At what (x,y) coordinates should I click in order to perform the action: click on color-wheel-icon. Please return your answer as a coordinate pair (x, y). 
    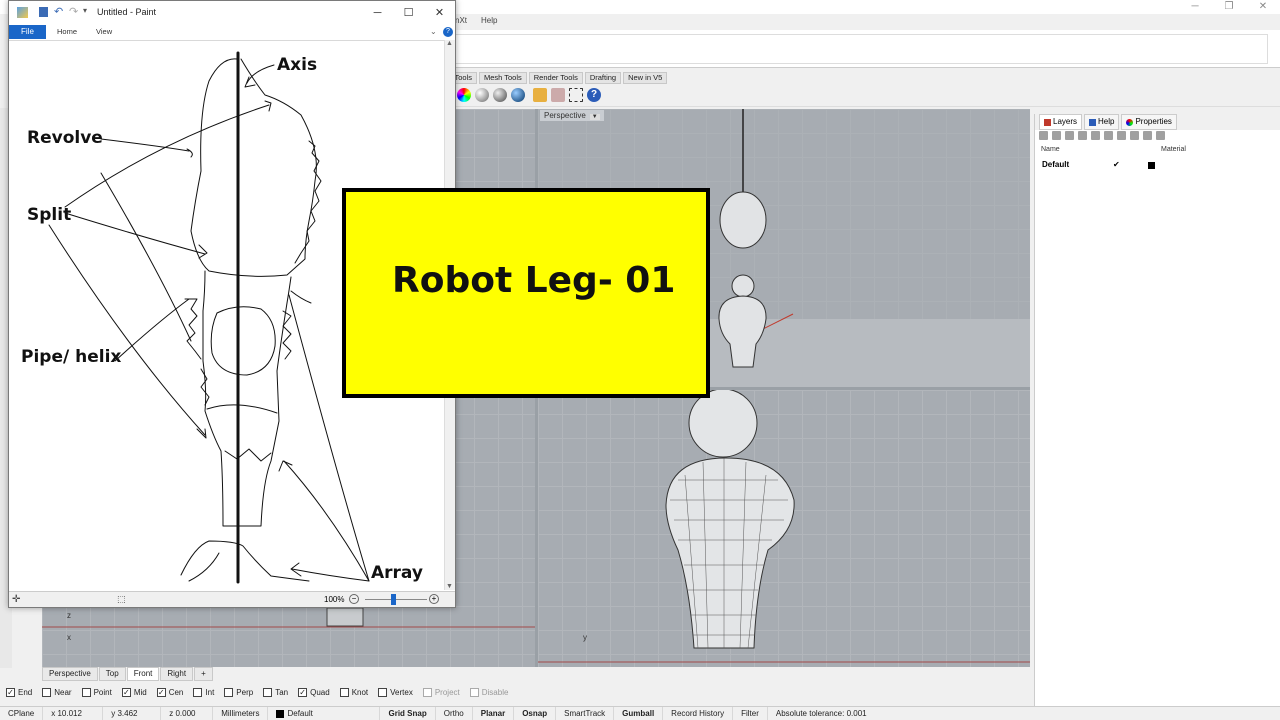
    Looking at the image, I should click on (464, 95).